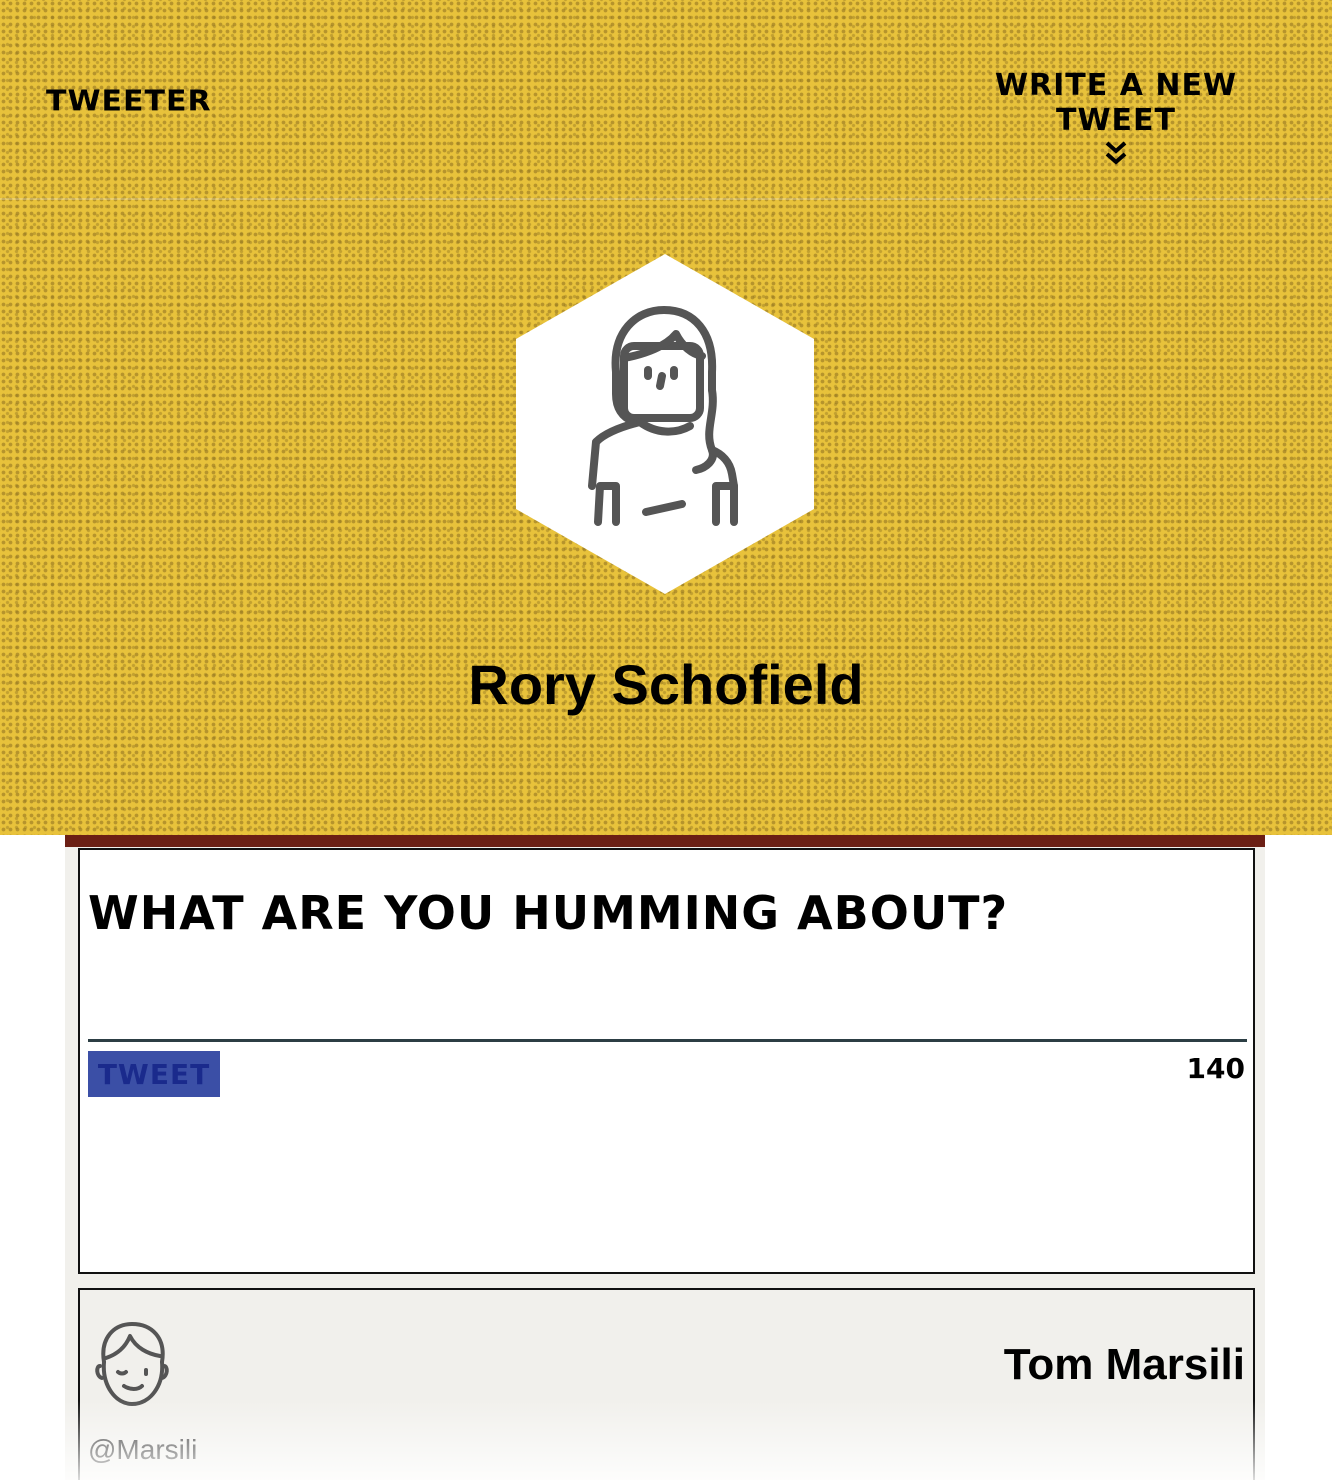  I want to click on tweet-card: Tom Marsili @Marsili, so click(666, 1384).